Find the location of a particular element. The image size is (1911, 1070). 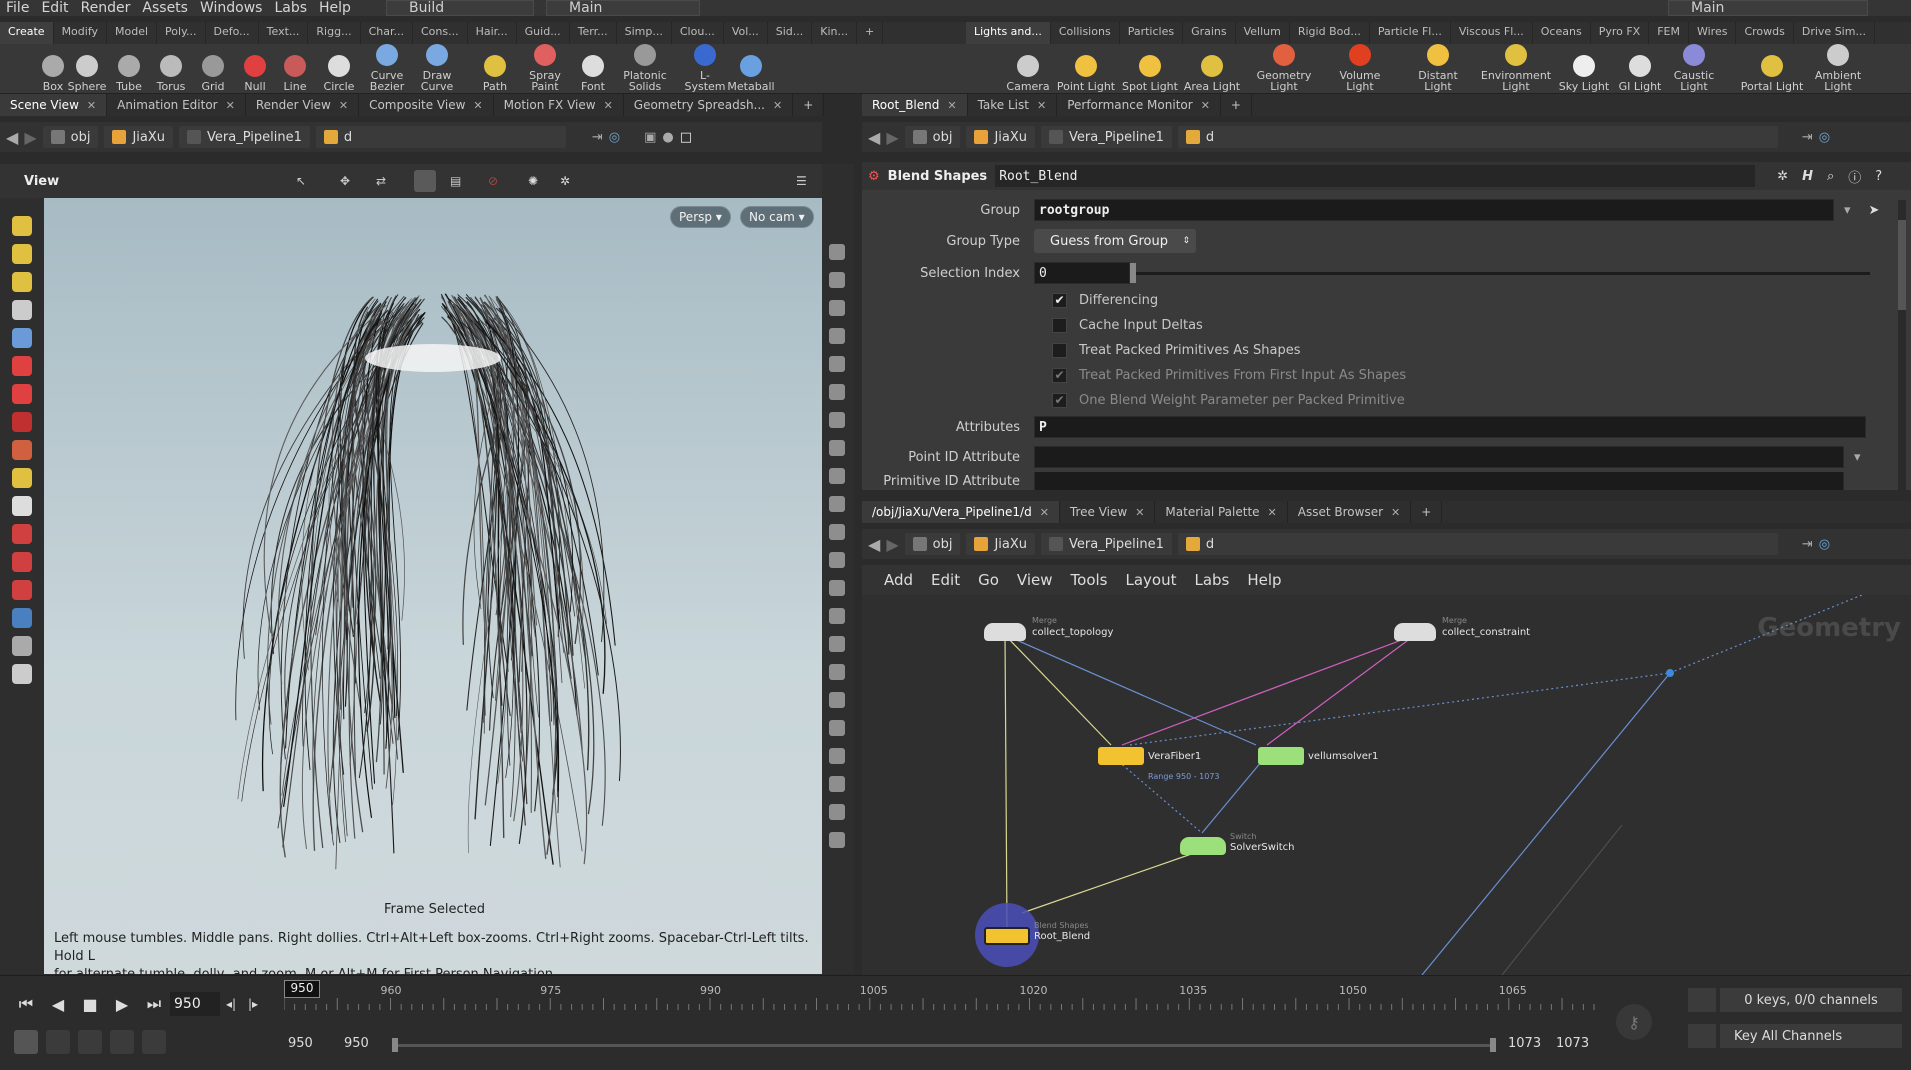

right-layout-dropdown: Main is located at coordinates (1768, 8).